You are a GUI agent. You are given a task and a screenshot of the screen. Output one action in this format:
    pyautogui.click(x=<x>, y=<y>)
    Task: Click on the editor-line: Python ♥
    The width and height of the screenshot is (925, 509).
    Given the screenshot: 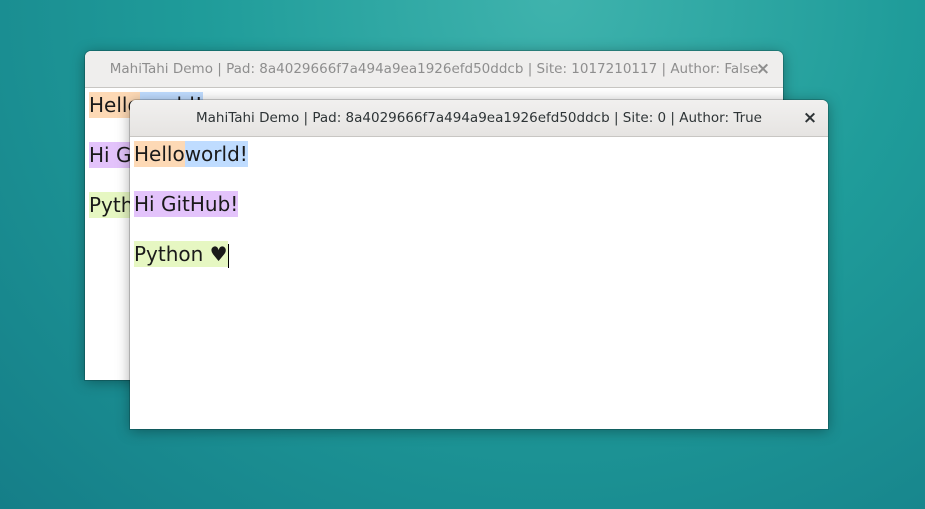 What is the action you would take?
    pyautogui.click(x=181, y=254)
    